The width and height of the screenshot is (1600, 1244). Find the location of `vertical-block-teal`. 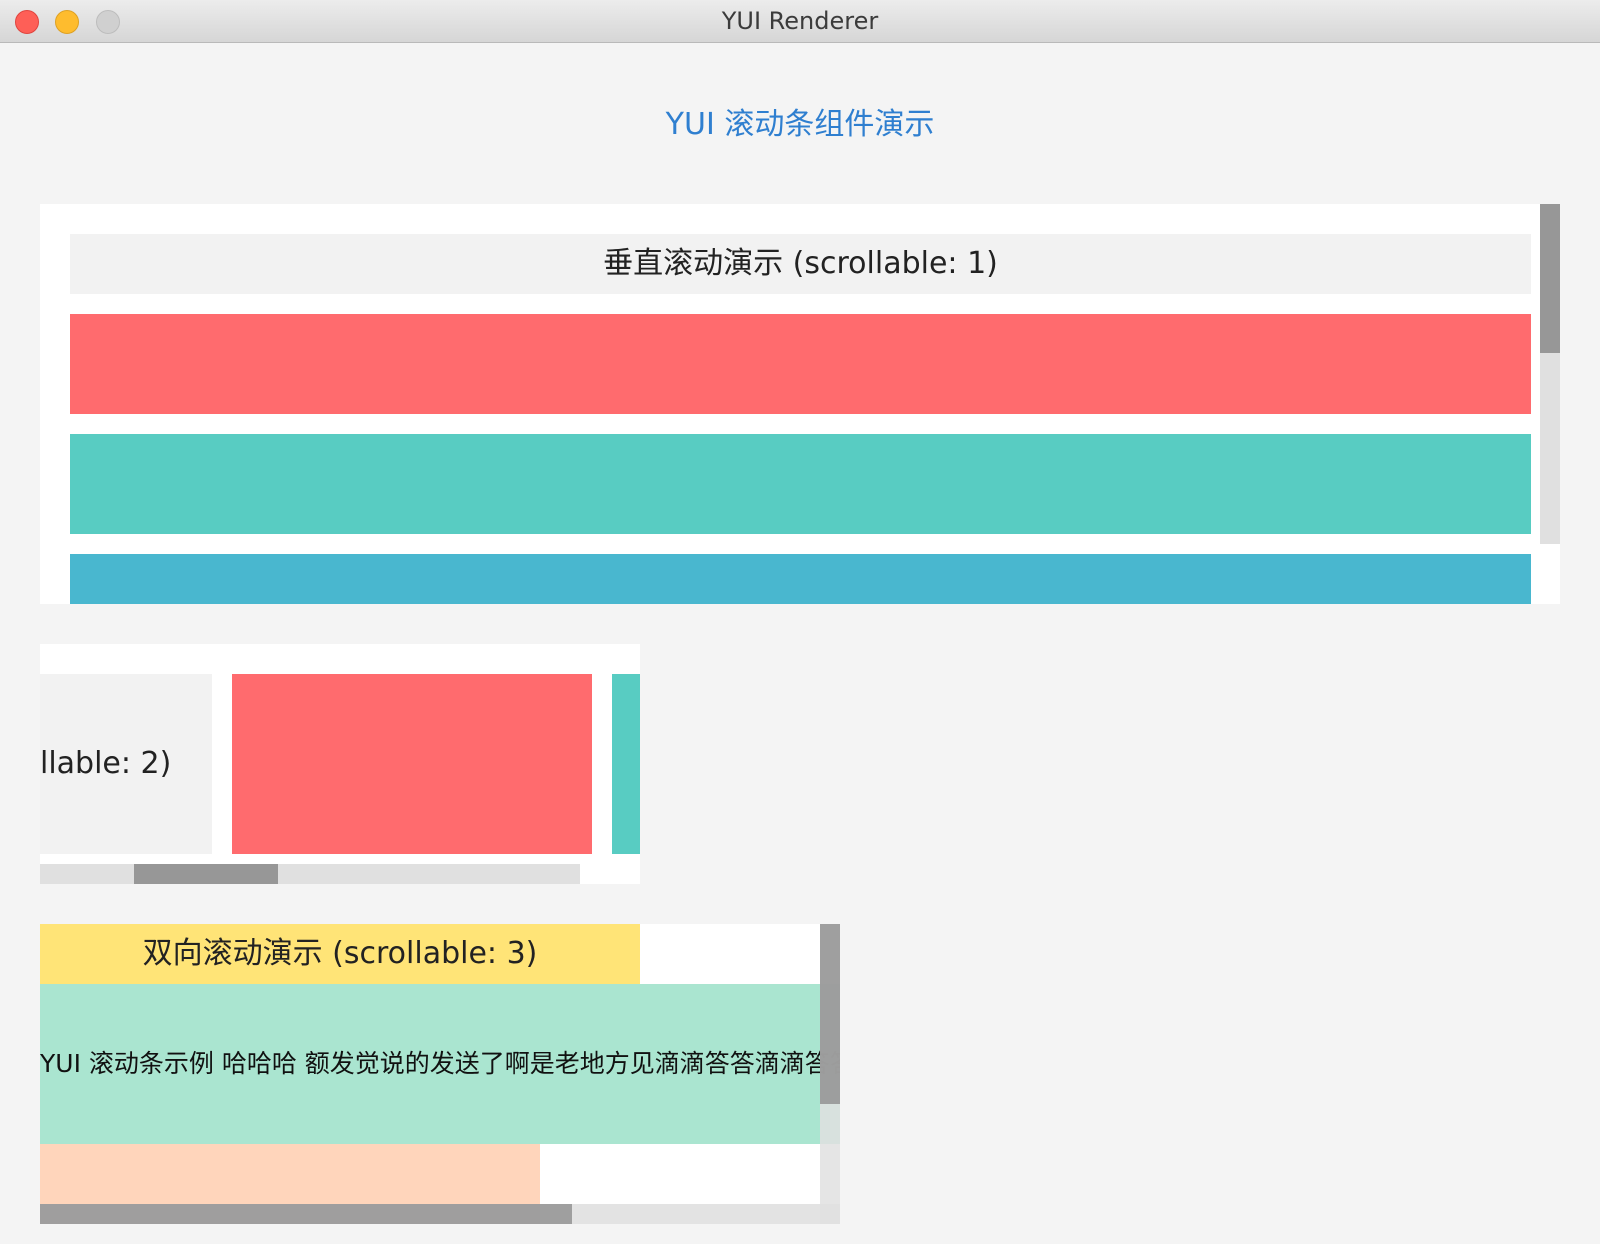

vertical-block-teal is located at coordinates (800, 484).